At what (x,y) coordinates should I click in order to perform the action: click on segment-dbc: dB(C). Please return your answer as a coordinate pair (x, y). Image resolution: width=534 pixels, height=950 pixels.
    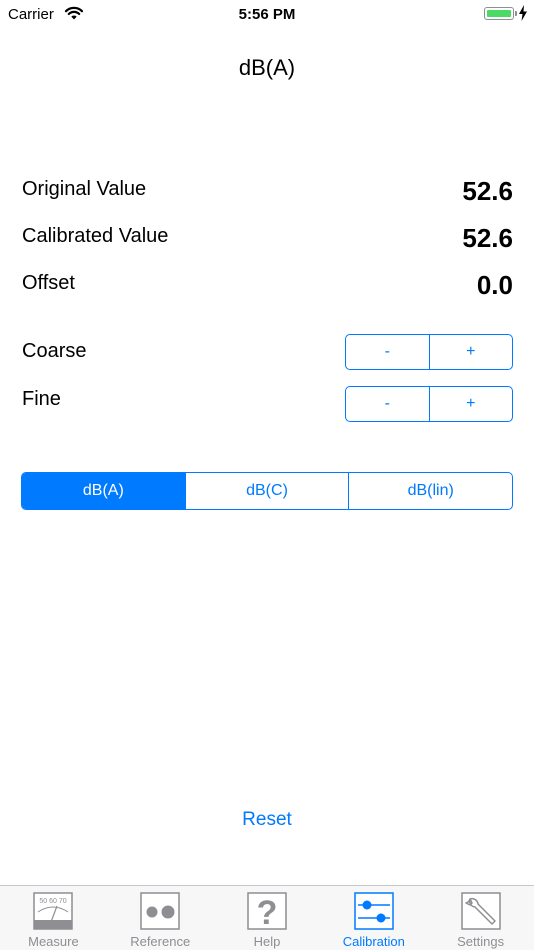
    Looking at the image, I should click on (266, 491).